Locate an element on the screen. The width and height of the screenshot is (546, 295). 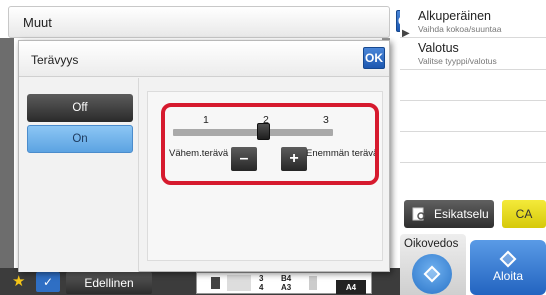
focus-highlight-frame is located at coordinates (270, 144).